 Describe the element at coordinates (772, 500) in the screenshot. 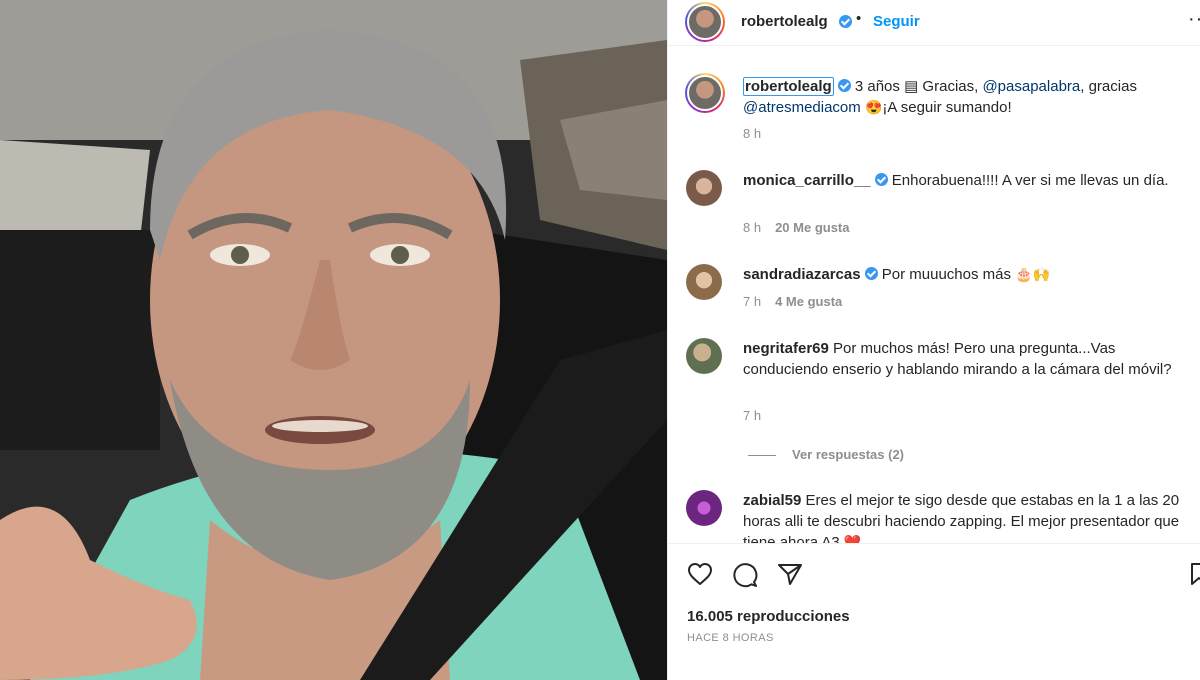

I see `commenter-username: zabial59` at that location.